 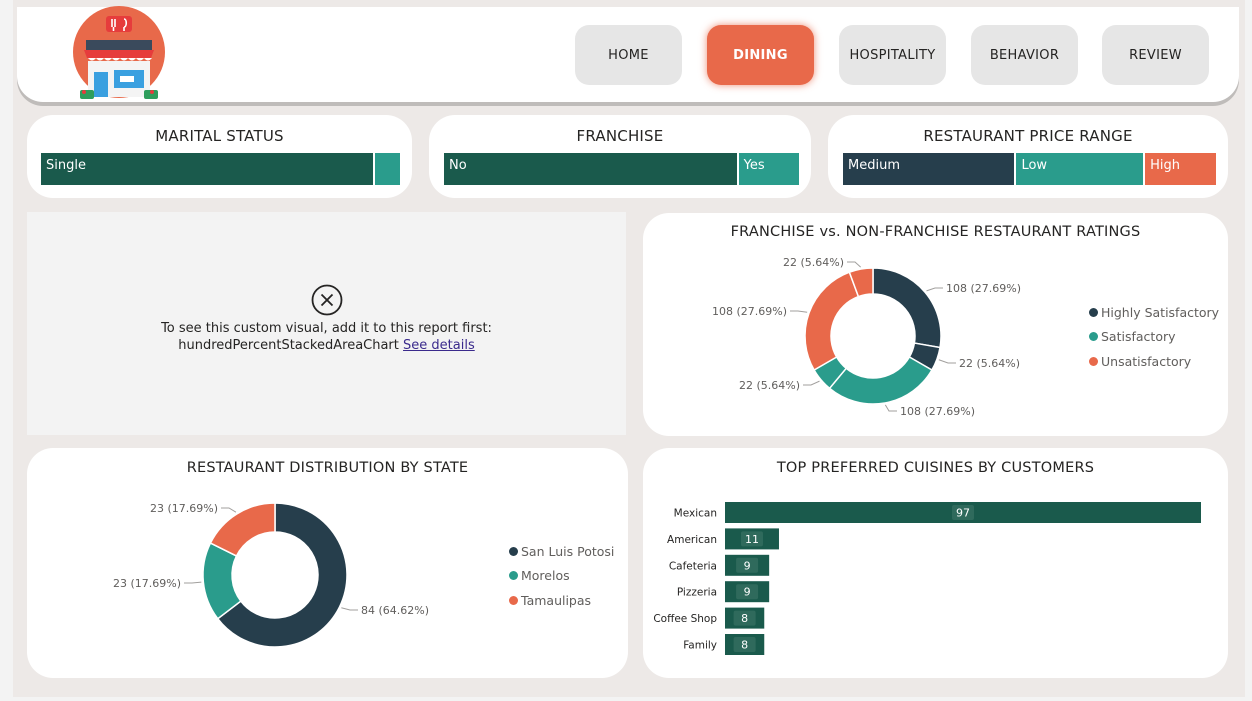 I want to click on nav-home-button: HOME, so click(x=628, y=55).